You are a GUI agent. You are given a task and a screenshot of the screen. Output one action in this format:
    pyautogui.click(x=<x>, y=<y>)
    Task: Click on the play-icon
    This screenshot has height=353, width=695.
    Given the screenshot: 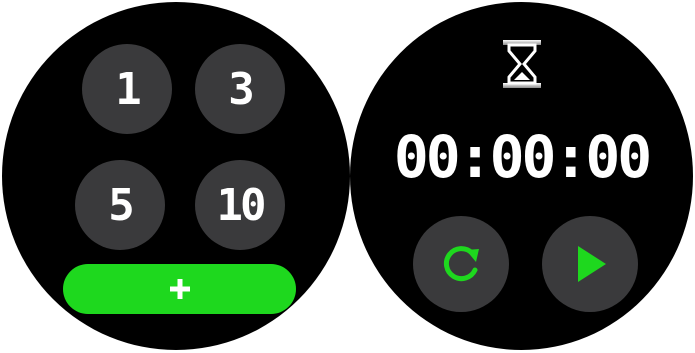 What is the action you would take?
    pyautogui.click(x=592, y=264)
    